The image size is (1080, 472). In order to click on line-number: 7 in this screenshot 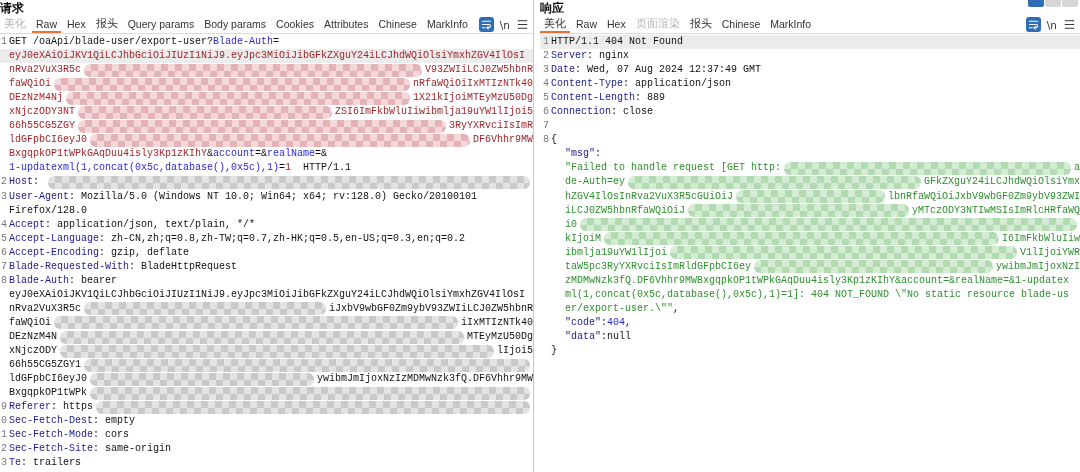, I will do `click(546, 126)`.